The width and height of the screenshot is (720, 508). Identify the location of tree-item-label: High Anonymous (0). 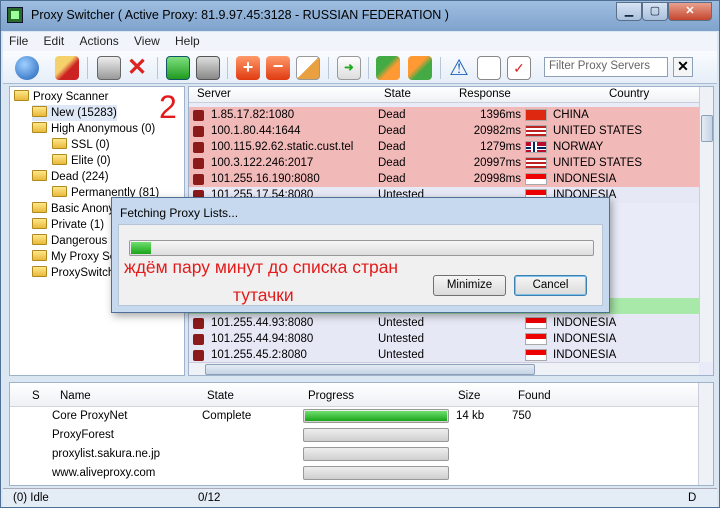
(103, 129).